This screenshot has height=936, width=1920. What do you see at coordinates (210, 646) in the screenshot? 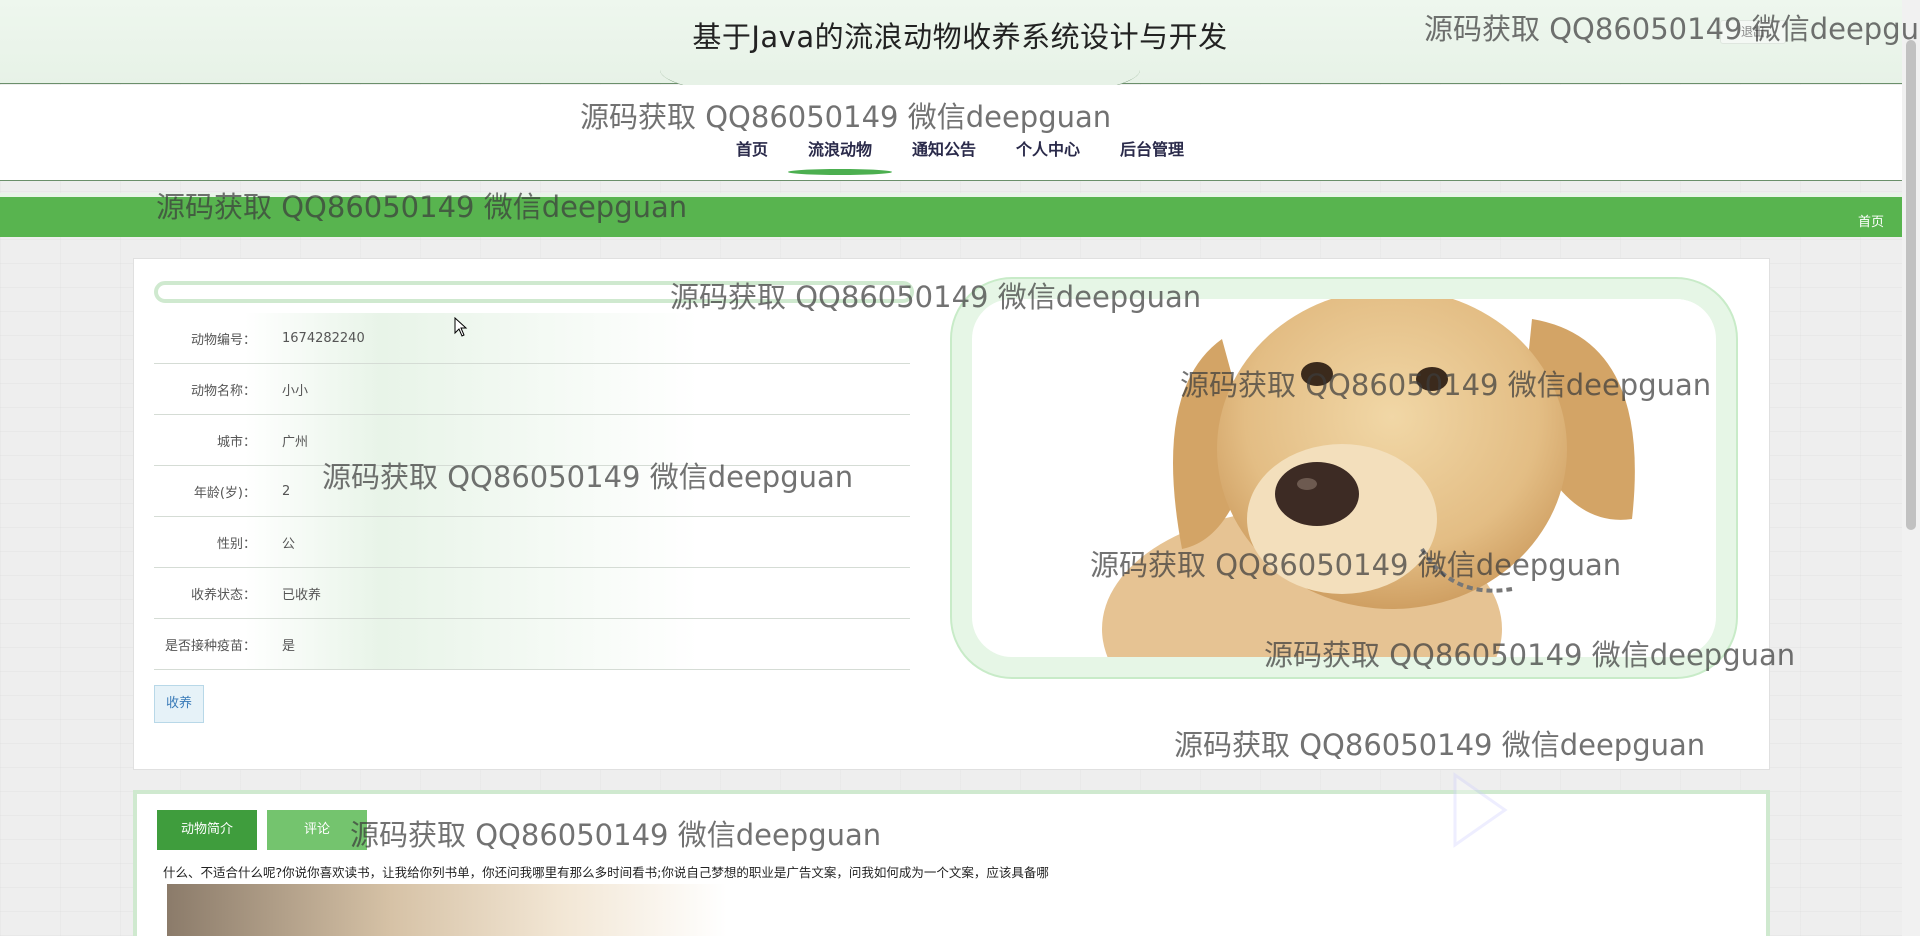
I see `info-label-vaccinated: 是否接种疫苗：` at bounding box center [210, 646].